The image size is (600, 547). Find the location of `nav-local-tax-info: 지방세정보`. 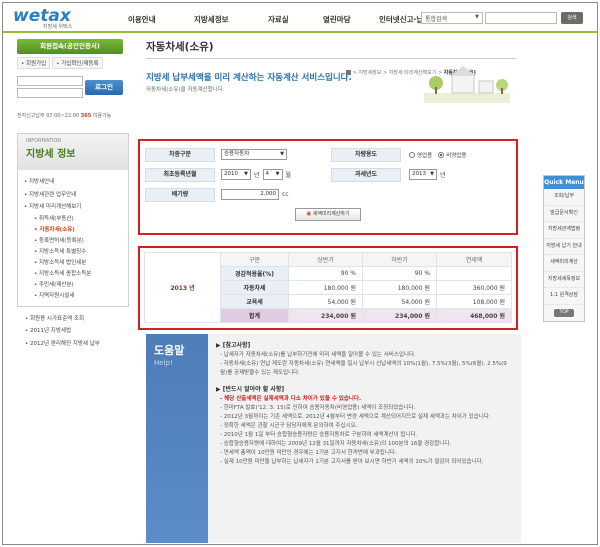

nav-local-tax-info: 지방세정보 is located at coordinates (211, 19).